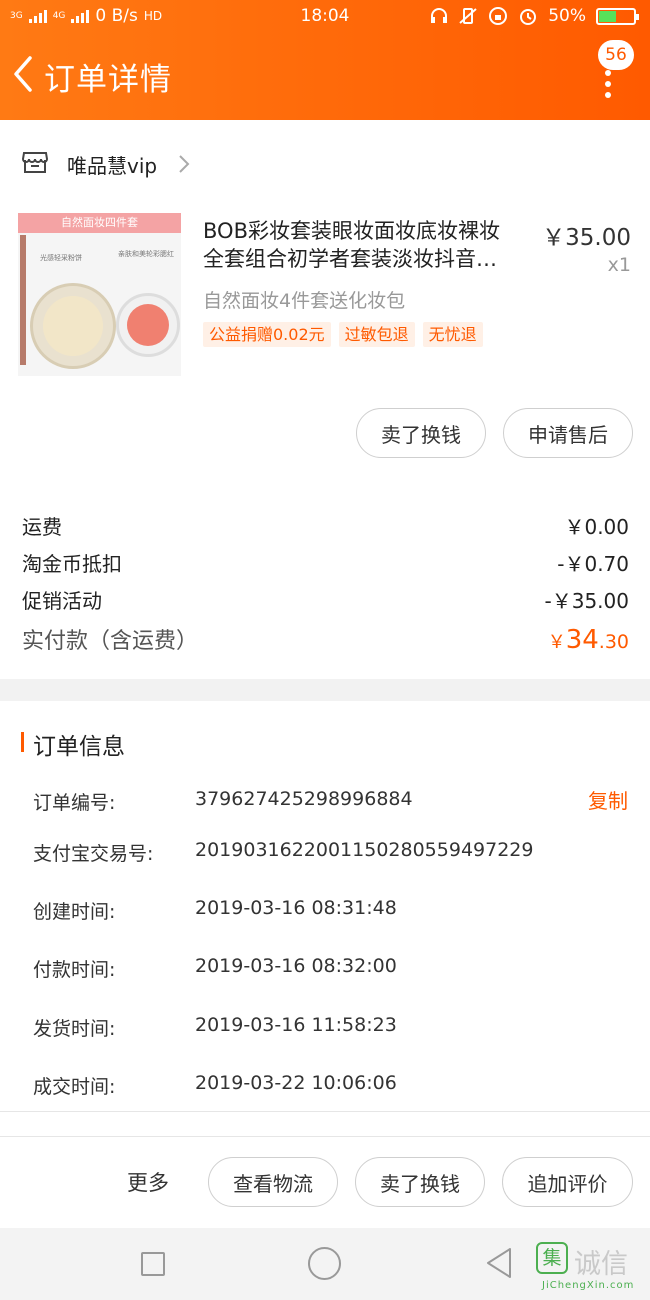 The height and width of the screenshot is (1300, 650). I want to click on product-spec: 自然面妆4件套送化妆包, so click(304, 301).